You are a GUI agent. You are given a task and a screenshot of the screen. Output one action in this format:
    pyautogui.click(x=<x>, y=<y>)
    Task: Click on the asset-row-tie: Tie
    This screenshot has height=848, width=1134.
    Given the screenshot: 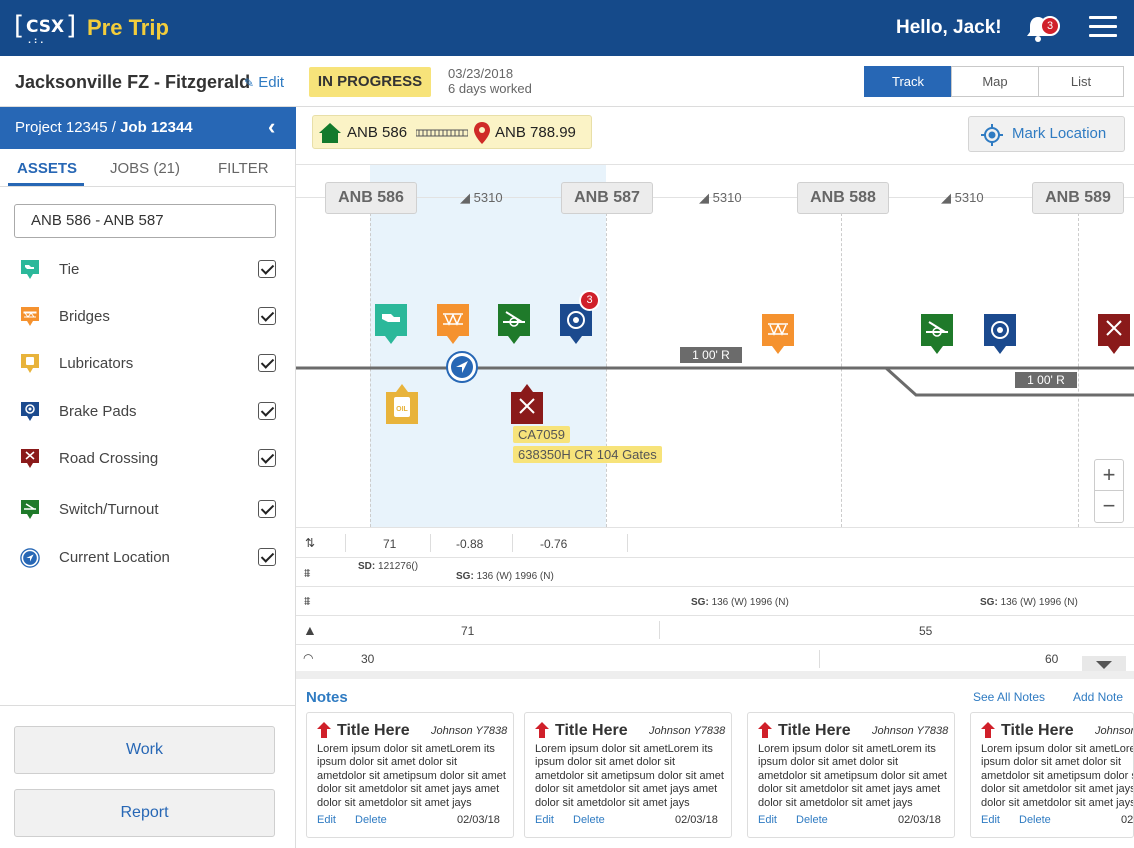 What is the action you would take?
    pyautogui.click(x=149, y=271)
    